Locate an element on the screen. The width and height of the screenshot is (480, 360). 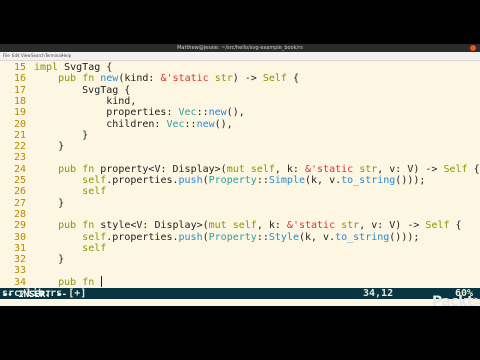
vim-command-line is located at coordinates (240, 302).